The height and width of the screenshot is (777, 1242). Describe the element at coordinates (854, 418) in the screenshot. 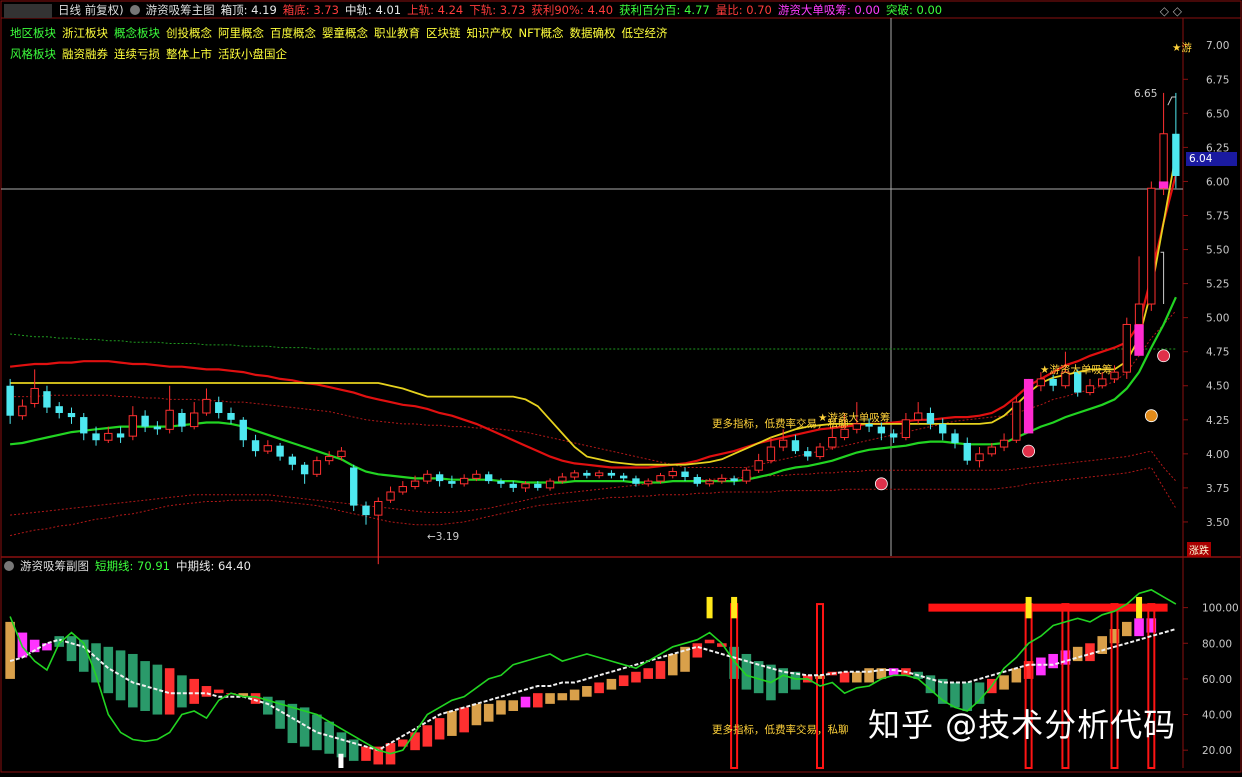

I see `inflow-tag-1: ★游资大单吸筹` at that location.